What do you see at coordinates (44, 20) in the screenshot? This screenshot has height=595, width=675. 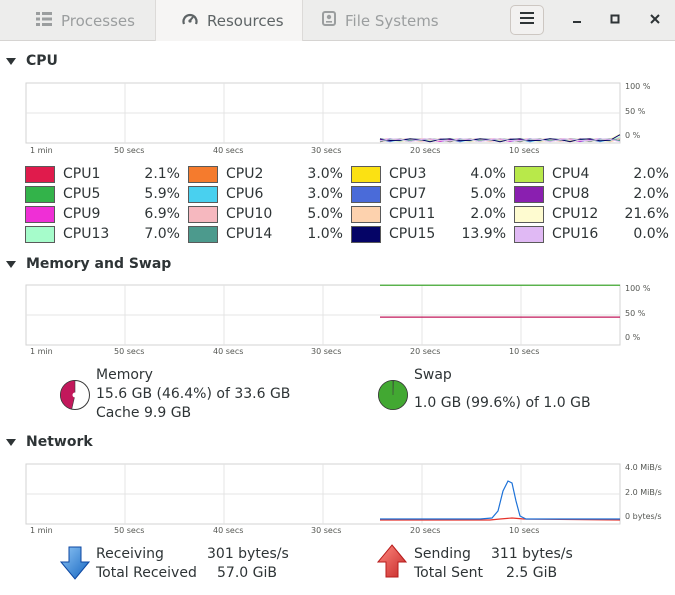 I see `processes-icon` at bounding box center [44, 20].